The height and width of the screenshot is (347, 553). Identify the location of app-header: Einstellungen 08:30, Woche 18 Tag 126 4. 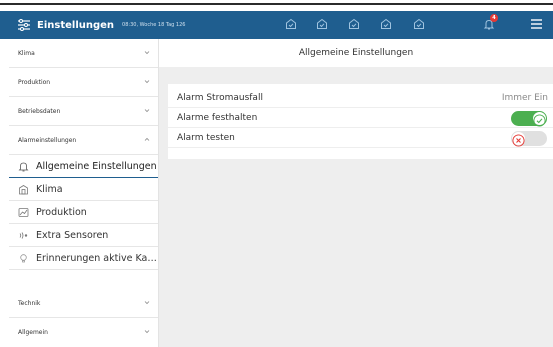
(276, 25).